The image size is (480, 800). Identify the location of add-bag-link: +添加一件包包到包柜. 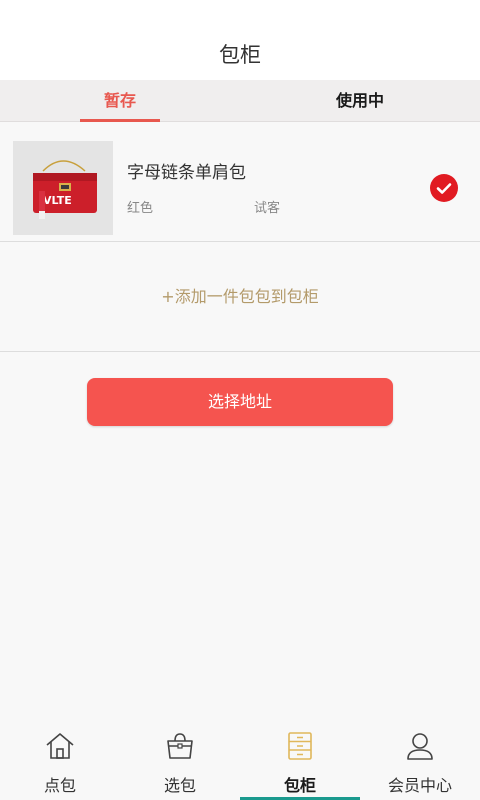
(240, 297).